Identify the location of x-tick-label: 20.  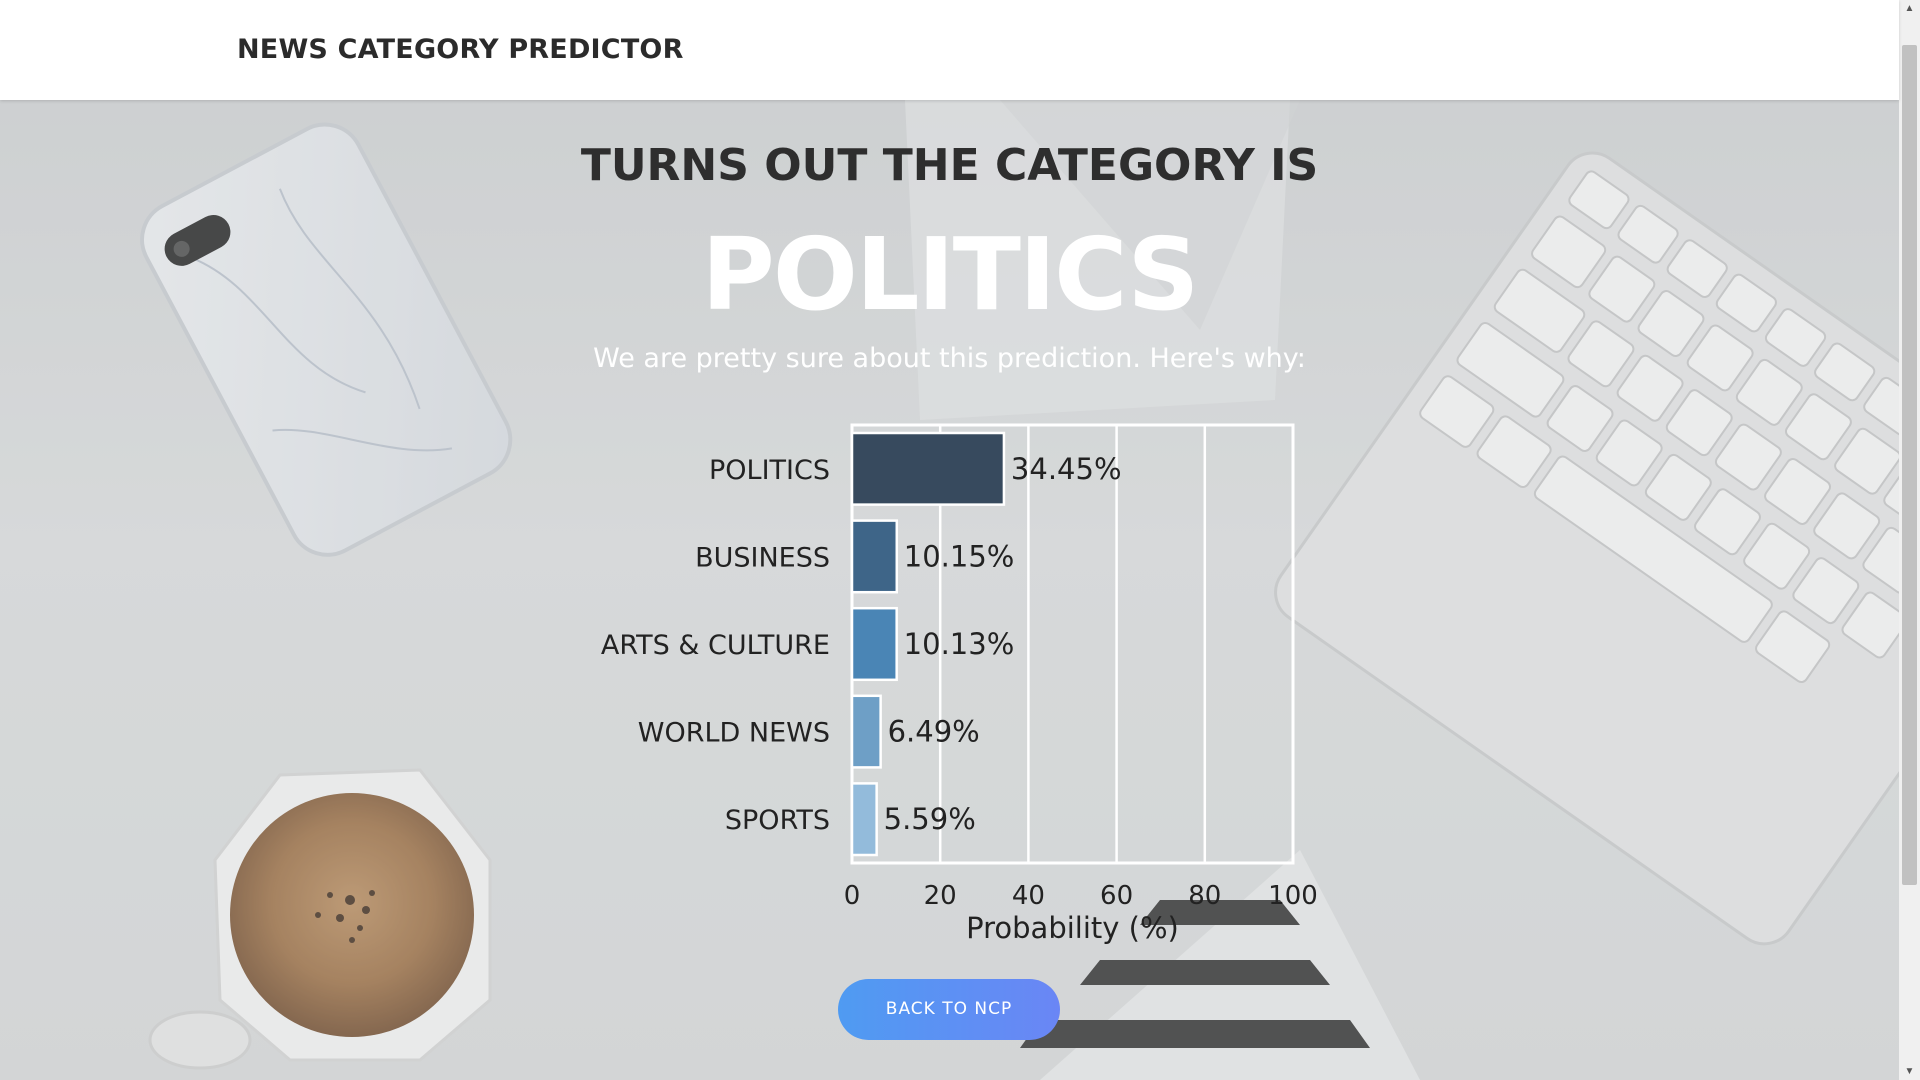
(940, 896).